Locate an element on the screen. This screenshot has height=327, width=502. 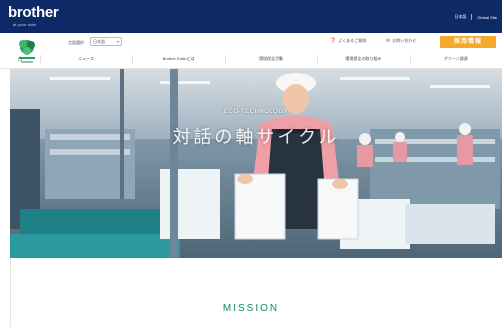
nav-item-green-procurement: グリーン調達 is located at coordinates (455, 59).